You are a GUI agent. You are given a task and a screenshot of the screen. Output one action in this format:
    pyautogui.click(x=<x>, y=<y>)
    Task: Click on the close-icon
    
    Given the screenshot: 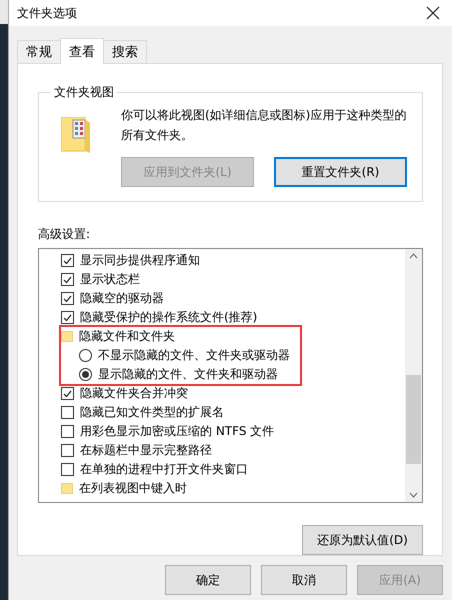 What is the action you would take?
    pyautogui.click(x=433, y=13)
    